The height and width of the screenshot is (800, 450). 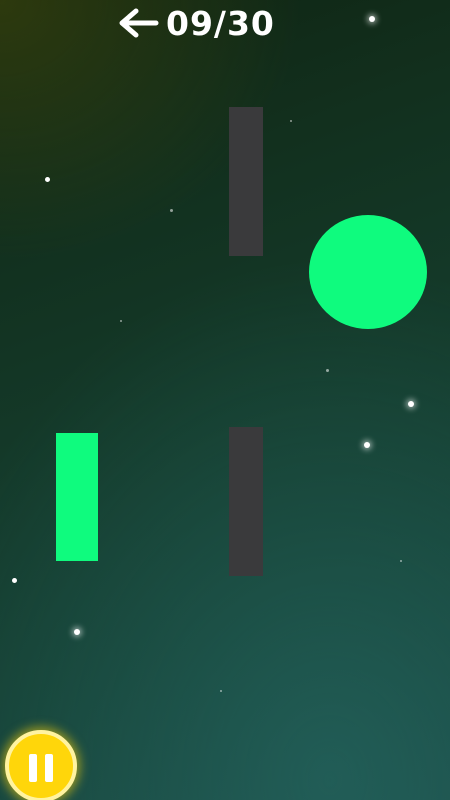 What do you see at coordinates (41, 765) in the screenshot?
I see `pause-button` at bounding box center [41, 765].